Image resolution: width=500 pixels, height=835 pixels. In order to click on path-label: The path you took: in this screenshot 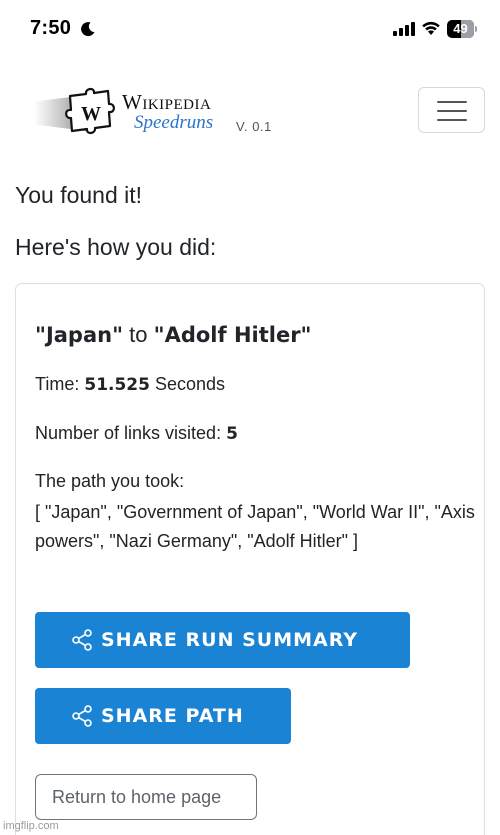, I will do `click(110, 481)`.